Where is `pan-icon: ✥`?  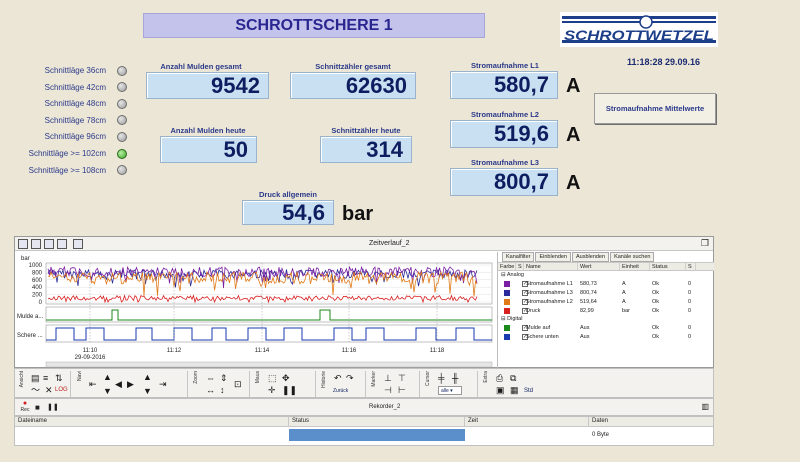 pan-icon: ✥ is located at coordinates (286, 378).